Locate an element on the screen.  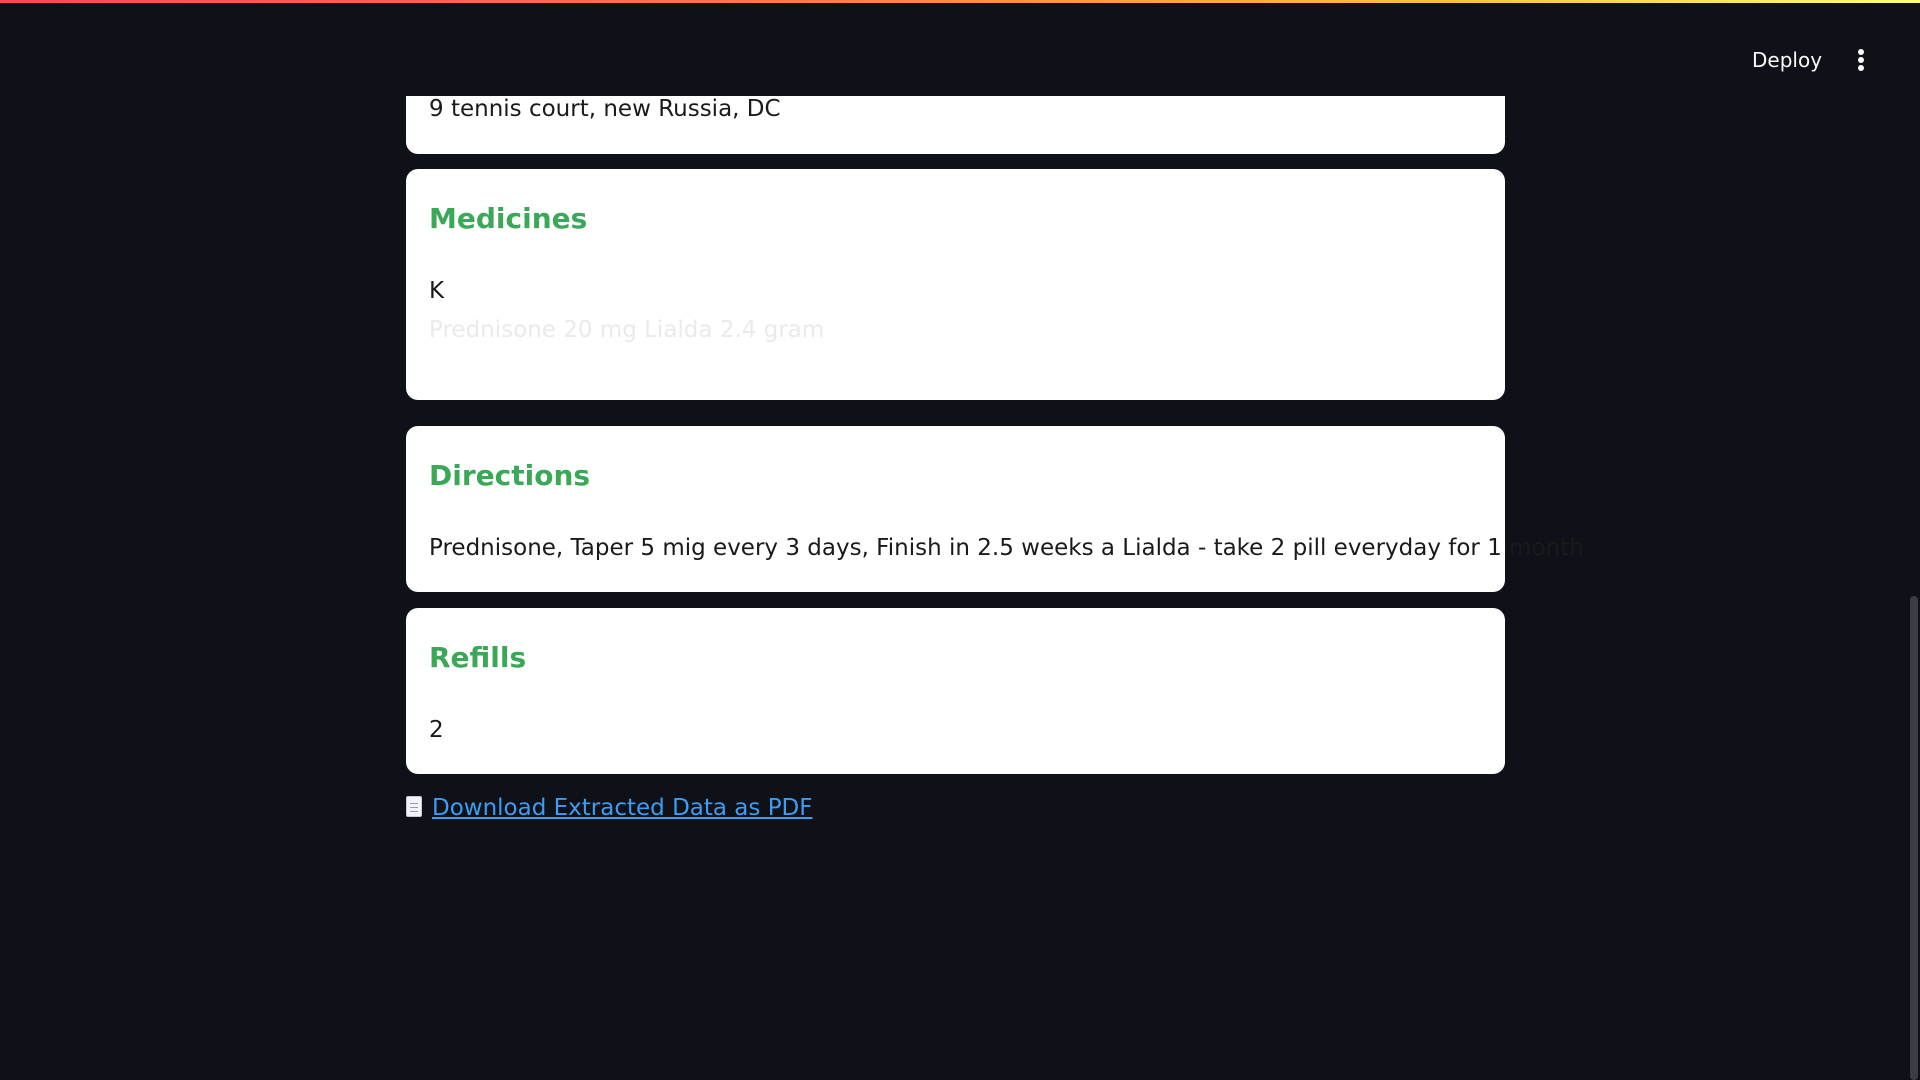
directions-title: Directions is located at coordinates (510, 475).